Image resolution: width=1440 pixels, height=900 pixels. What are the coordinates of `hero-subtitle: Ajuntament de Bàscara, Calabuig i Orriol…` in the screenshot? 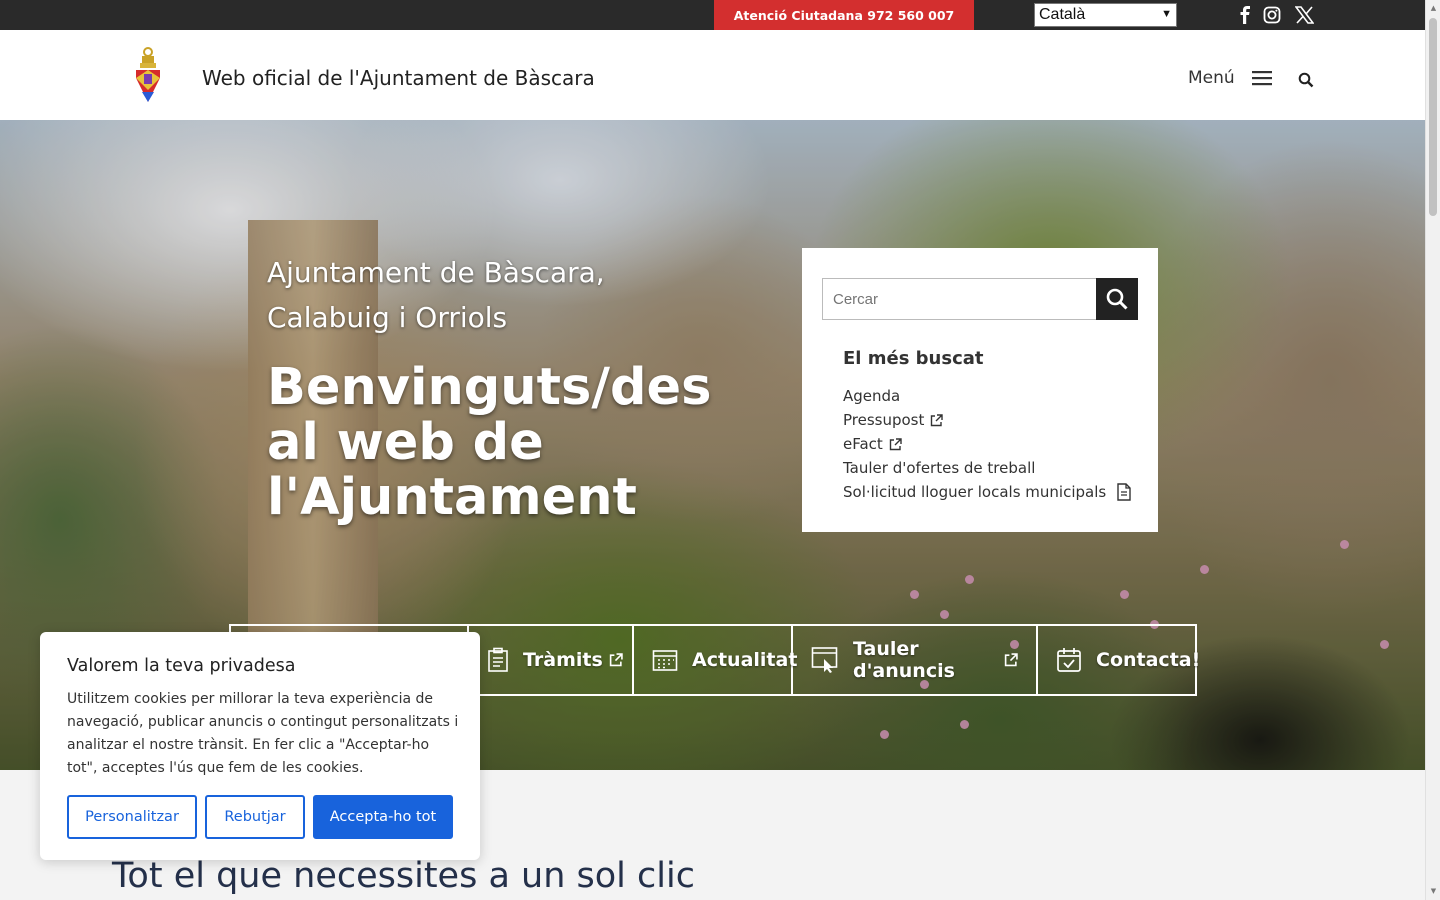 It's located at (436, 295).